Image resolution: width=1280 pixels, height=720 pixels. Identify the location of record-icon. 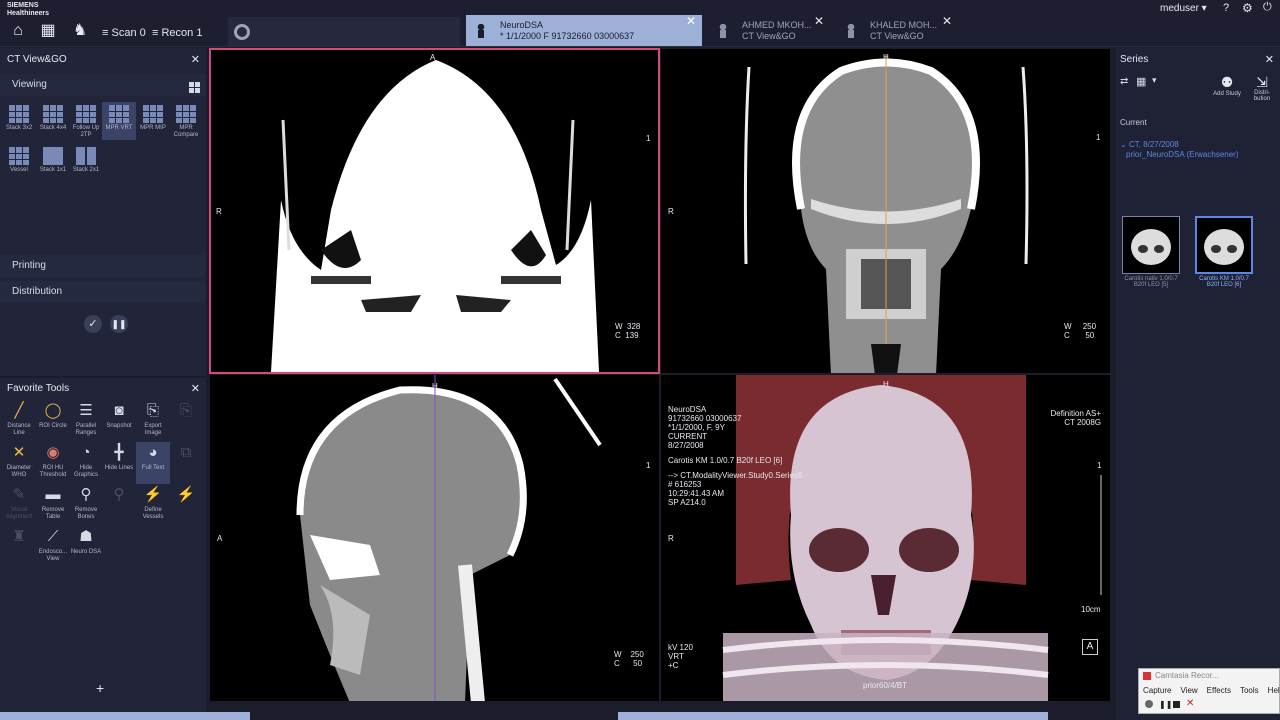
(1149, 704).